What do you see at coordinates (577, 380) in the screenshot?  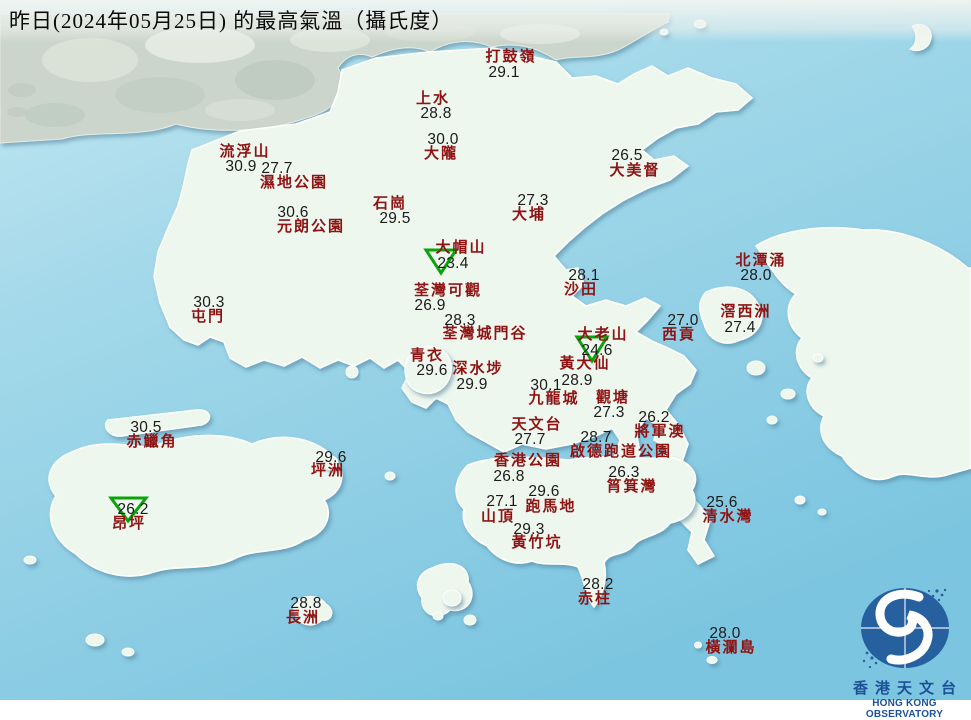 I see `station-value: 28.9` at bounding box center [577, 380].